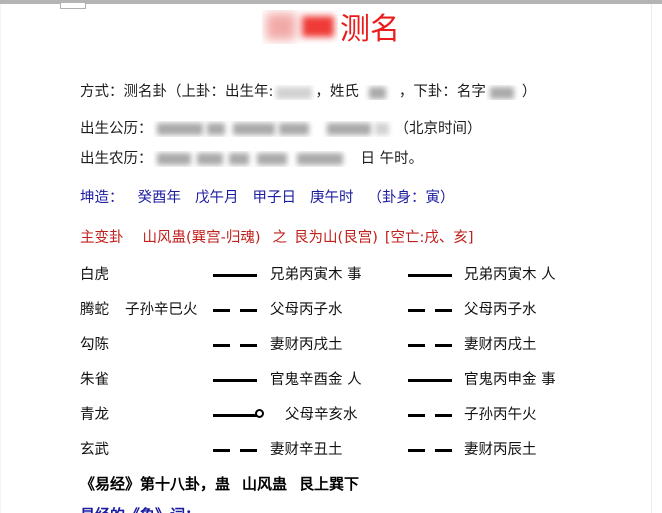 The width and height of the screenshot is (662, 513). I want to click on method-value-d: ）, so click(529, 92).